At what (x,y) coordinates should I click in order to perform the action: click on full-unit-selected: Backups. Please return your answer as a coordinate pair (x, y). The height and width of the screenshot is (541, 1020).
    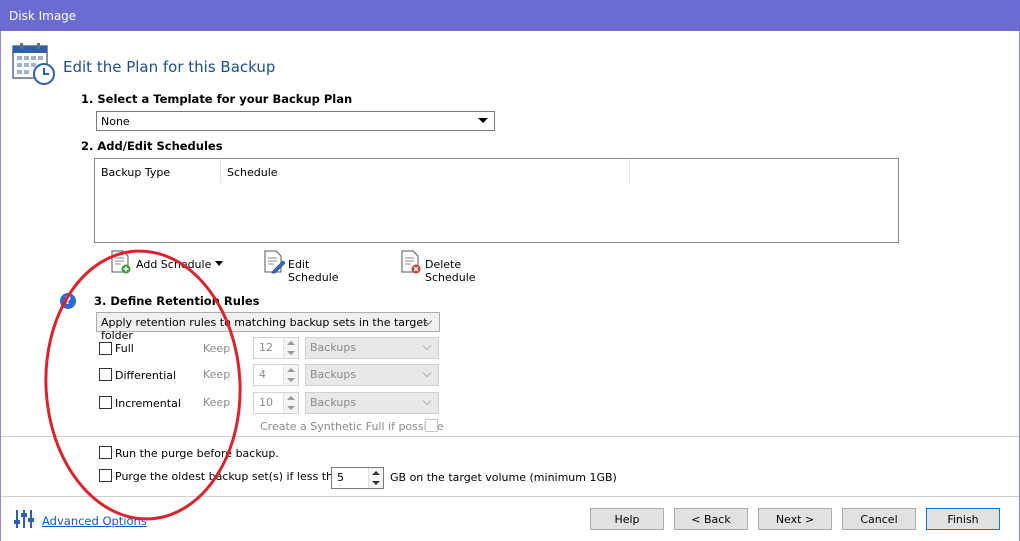
    Looking at the image, I should click on (333, 347).